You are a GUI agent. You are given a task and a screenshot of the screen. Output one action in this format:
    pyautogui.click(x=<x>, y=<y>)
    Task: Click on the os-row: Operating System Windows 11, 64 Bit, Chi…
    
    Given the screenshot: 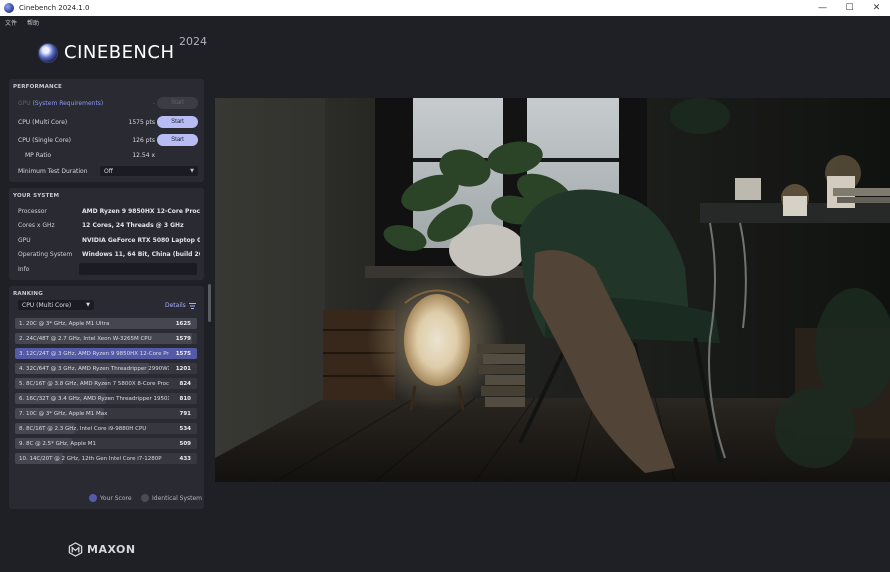 What is the action you would take?
    pyautogui.click(x=106, y=254)
    